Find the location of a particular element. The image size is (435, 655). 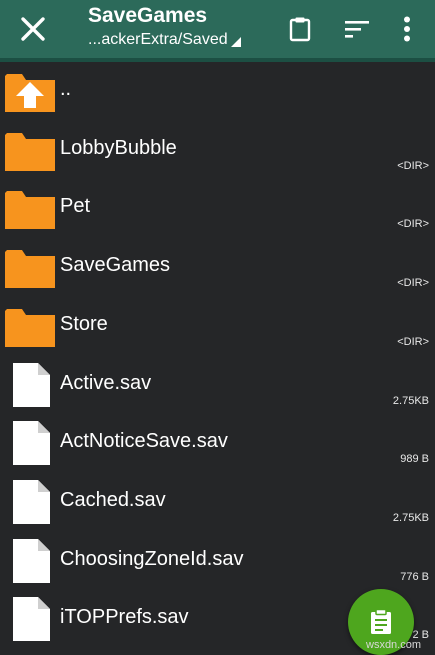

item-name: Cached.sav is located at coordinates (113, 499).